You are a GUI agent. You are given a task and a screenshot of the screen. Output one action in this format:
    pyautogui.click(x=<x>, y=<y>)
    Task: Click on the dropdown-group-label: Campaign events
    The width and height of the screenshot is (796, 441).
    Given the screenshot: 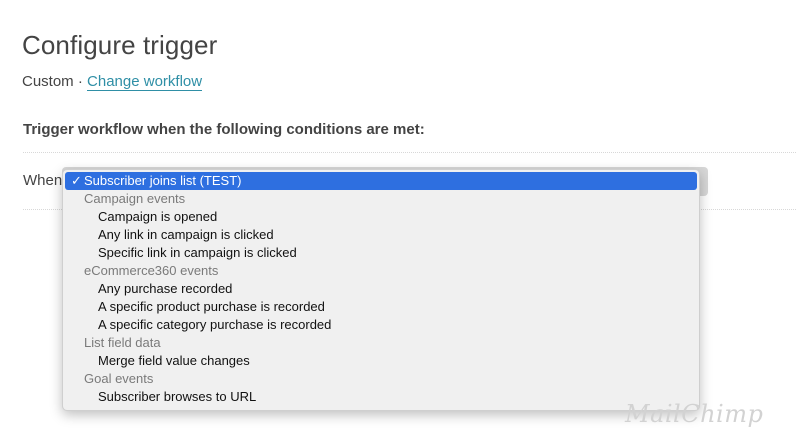 What is the action you would take?
    pyautogui.click(x=135, y=198)
    